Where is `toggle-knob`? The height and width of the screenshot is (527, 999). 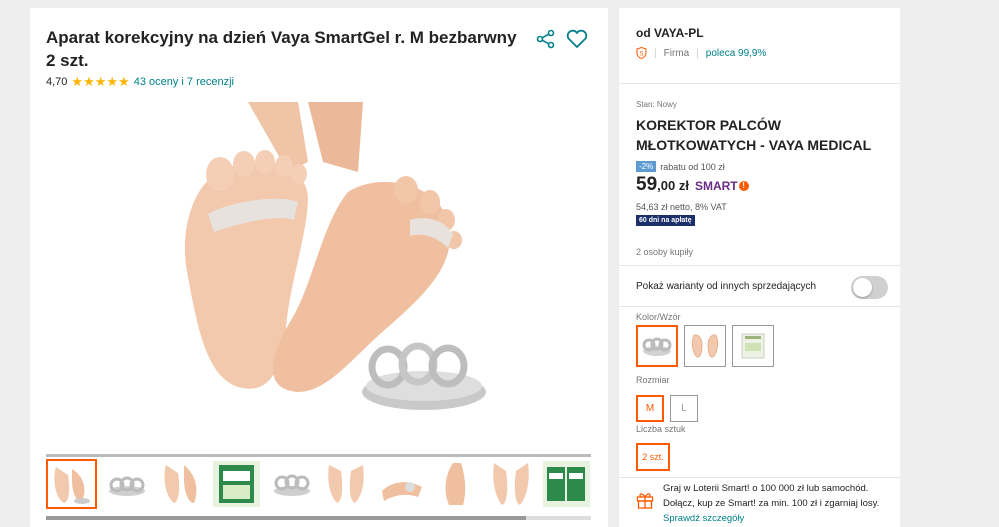 toggle-knob is located at coordinates (862, 287).